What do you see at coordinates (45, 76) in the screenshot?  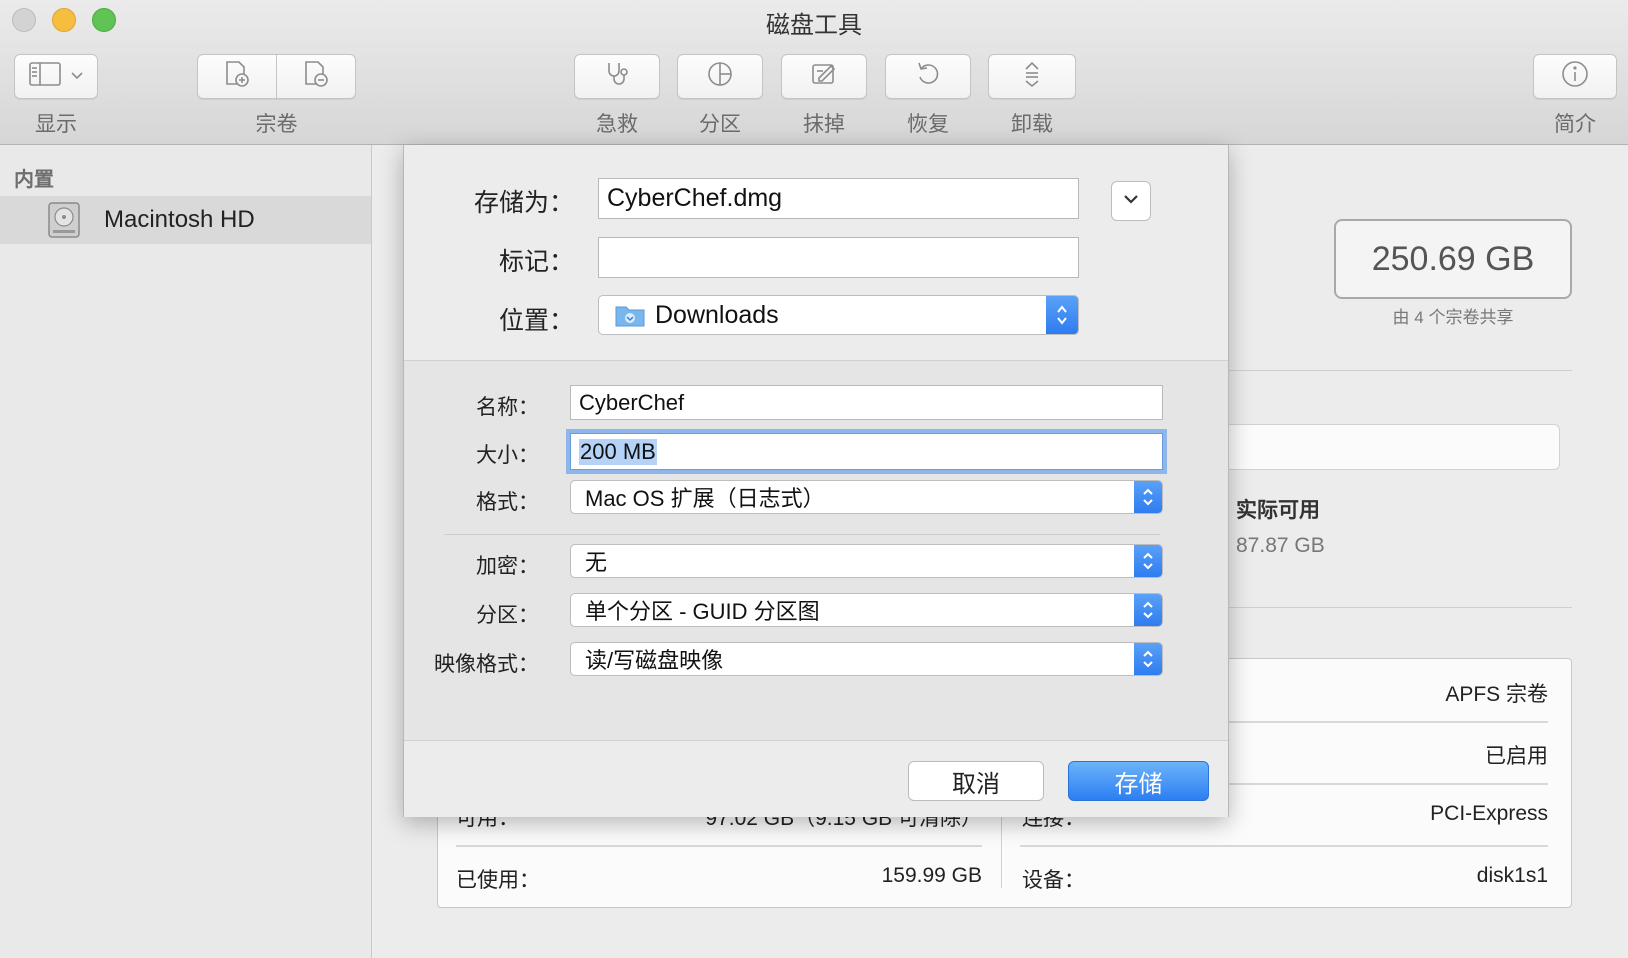 I see `sidebar-icon` at bounding box center [45, 76].